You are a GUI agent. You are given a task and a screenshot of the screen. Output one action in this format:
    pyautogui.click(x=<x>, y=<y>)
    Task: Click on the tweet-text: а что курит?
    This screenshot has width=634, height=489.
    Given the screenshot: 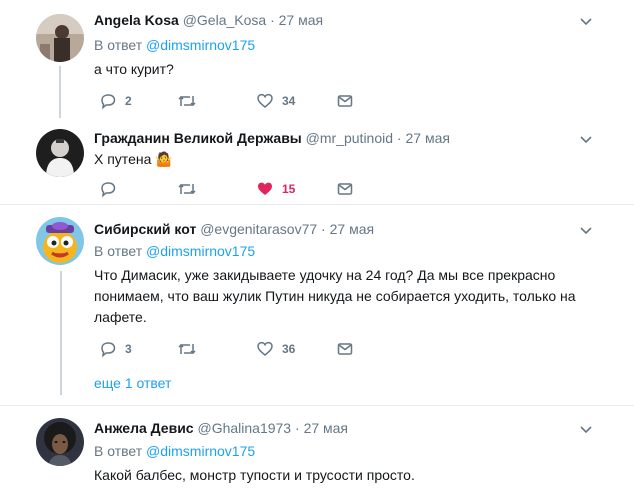 What is the action you would take?
    pyautogui.click(x=134, y=69)
    